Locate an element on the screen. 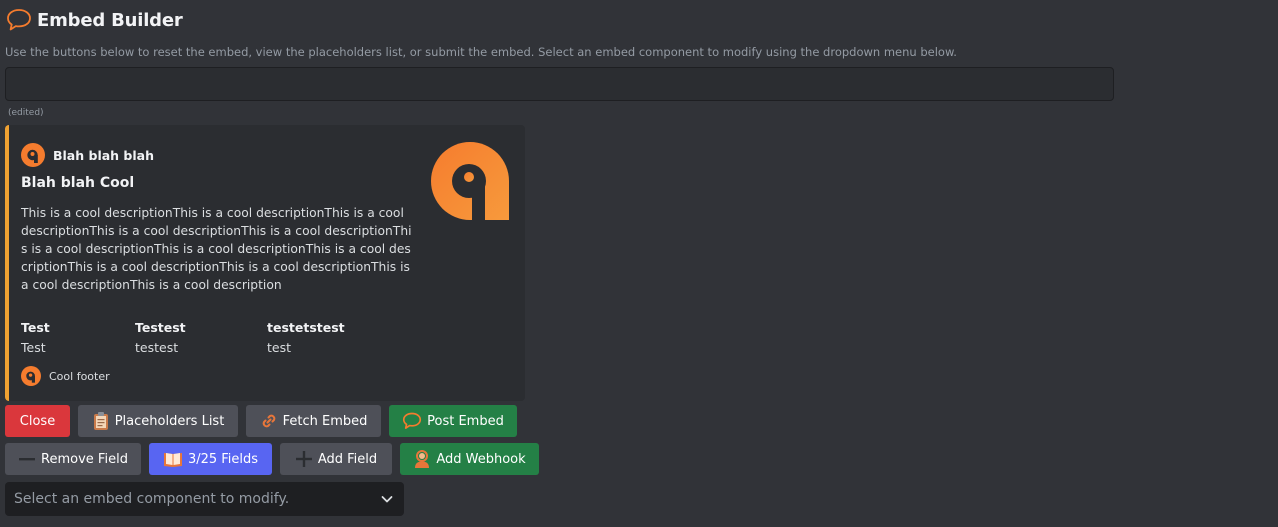 Image resolution: width=1278 pixels, height=527 pixels. field-count-button: 3/25 Fields is located at coordinates (210, 459).